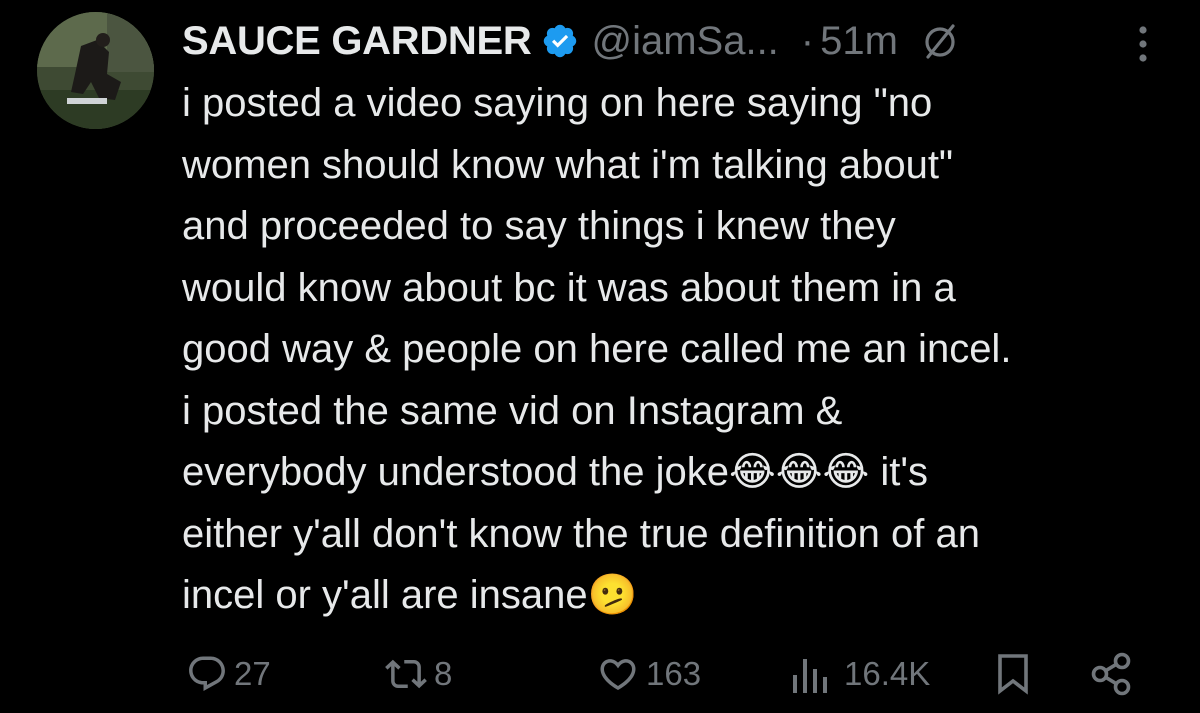 The width and height of the screenshot is (1200, 713). I want to click on reply-button: 27, so click(228, 674).